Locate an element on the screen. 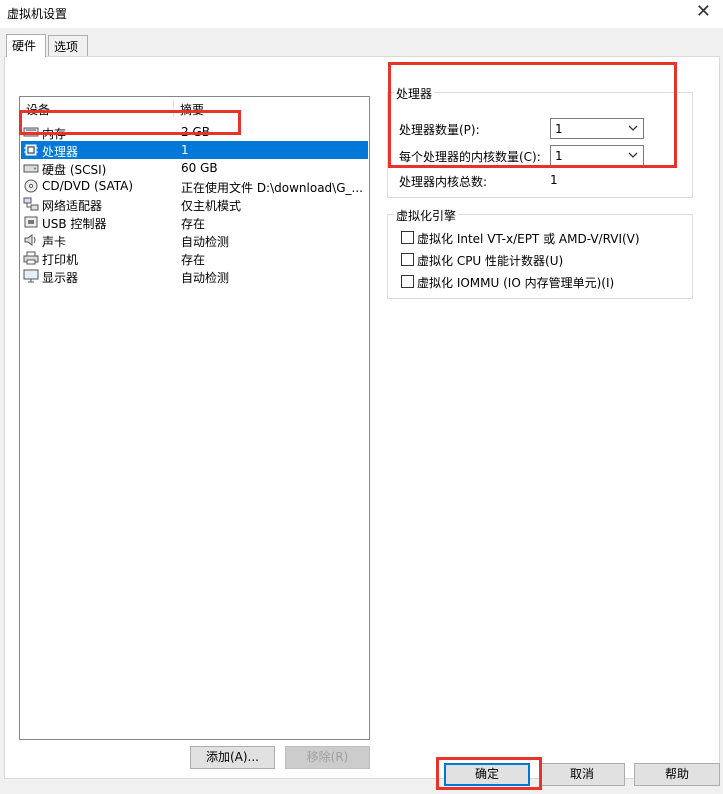  device-summary: 仅主机模式 is located at coordinates (211, 206).